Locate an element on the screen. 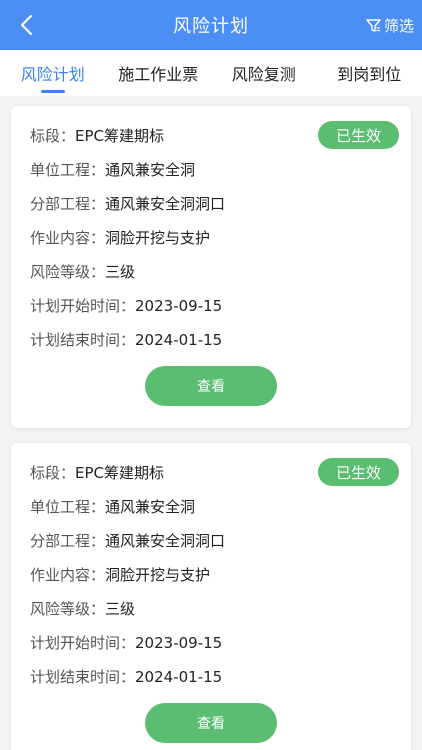 Image resolution: width=422 pixels, height=750 pixels. app-header: 风险计划 筛选 is located at coordinates (211, 25).